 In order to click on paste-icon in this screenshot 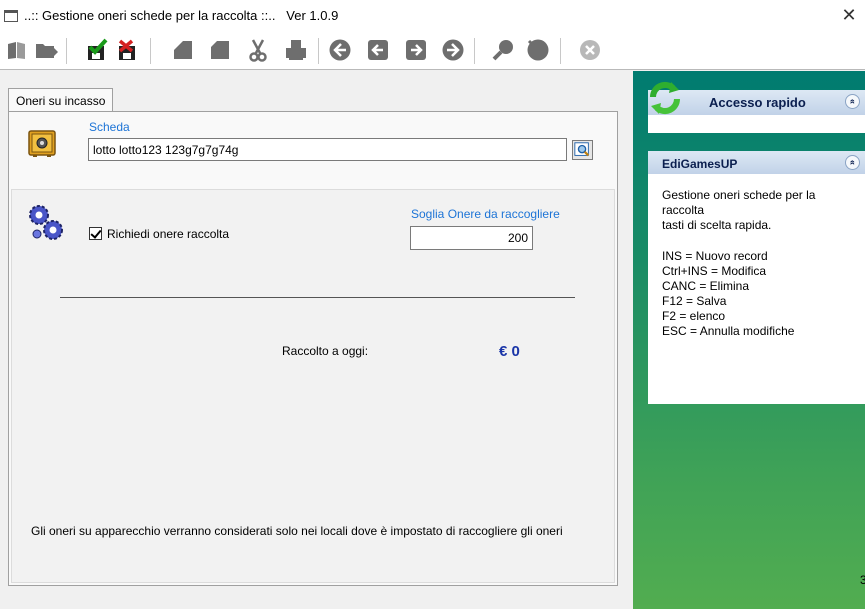, I will do `click(220, 50)`.